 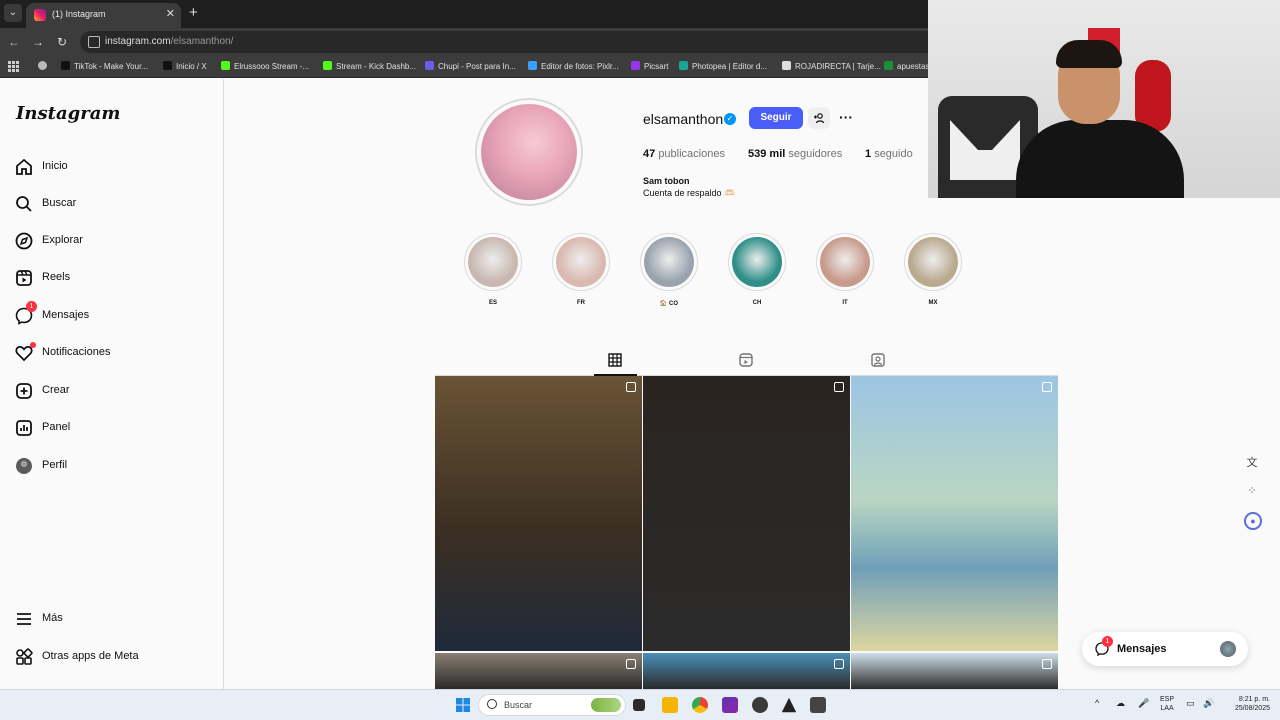 What do you see at coordinates (1153, 96) in the screenshot?
I see `cam-punching-bag` at bounding box center [1153, 96].